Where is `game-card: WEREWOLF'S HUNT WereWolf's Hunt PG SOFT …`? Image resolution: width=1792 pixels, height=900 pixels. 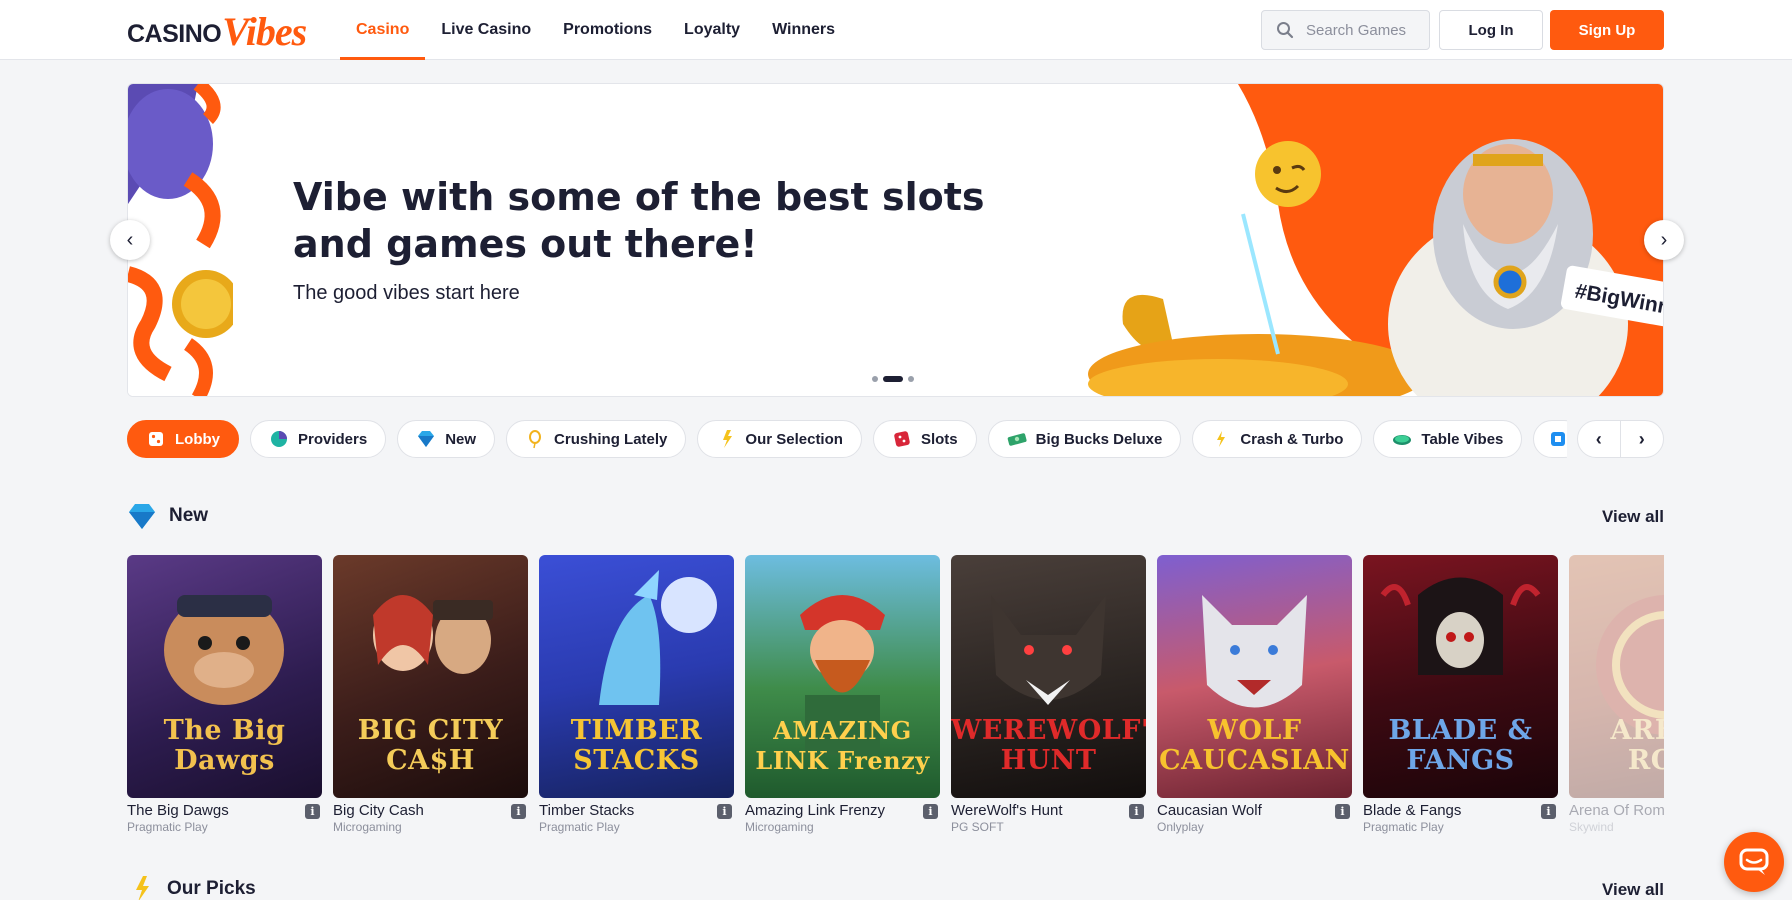 game-card: WEREWOLF'S HUNT WereWolf's Hunt PG SOFT … is located at coordinates (1048, 697).